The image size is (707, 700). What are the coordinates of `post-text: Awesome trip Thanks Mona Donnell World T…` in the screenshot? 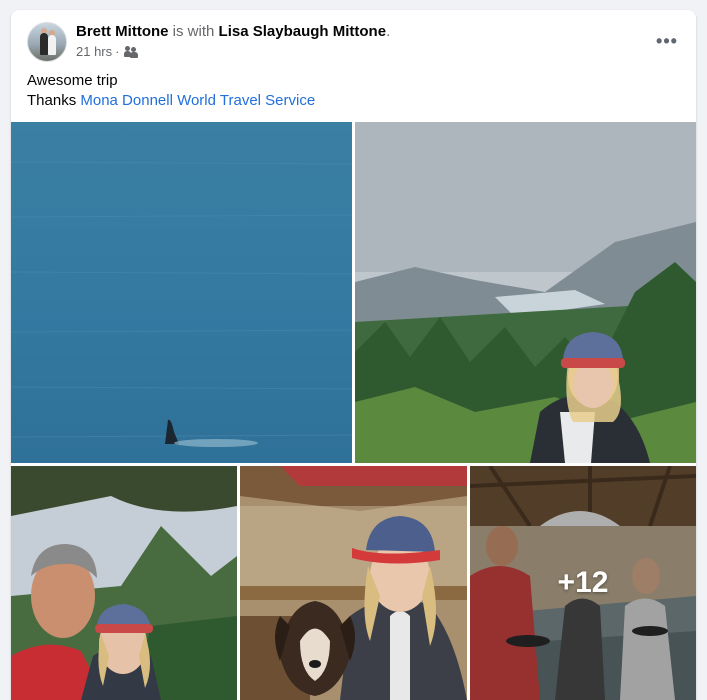 It's located at (171, 91).